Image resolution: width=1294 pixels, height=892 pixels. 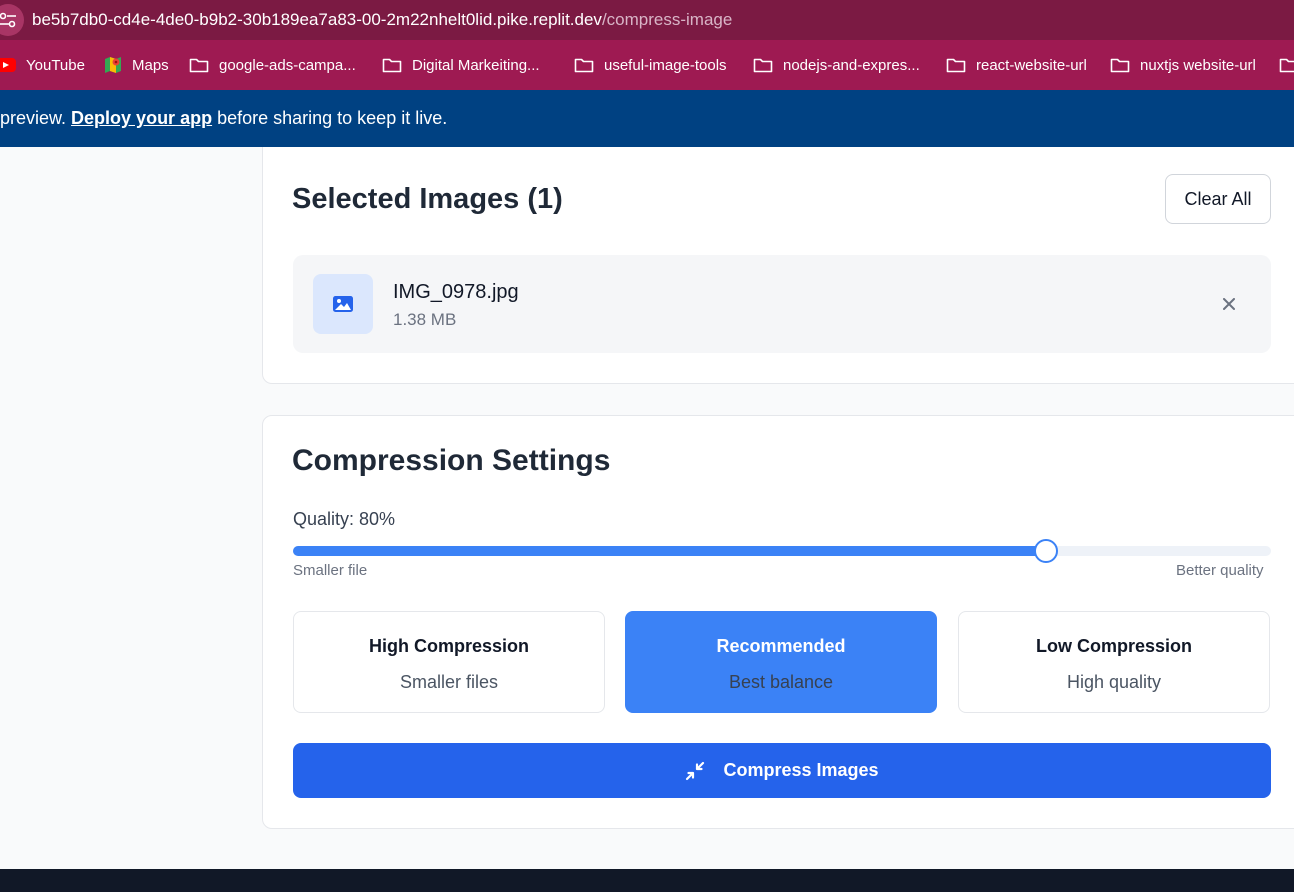 I want to click on bookmark-label: react-website-url, so click(x=1031, y=65).